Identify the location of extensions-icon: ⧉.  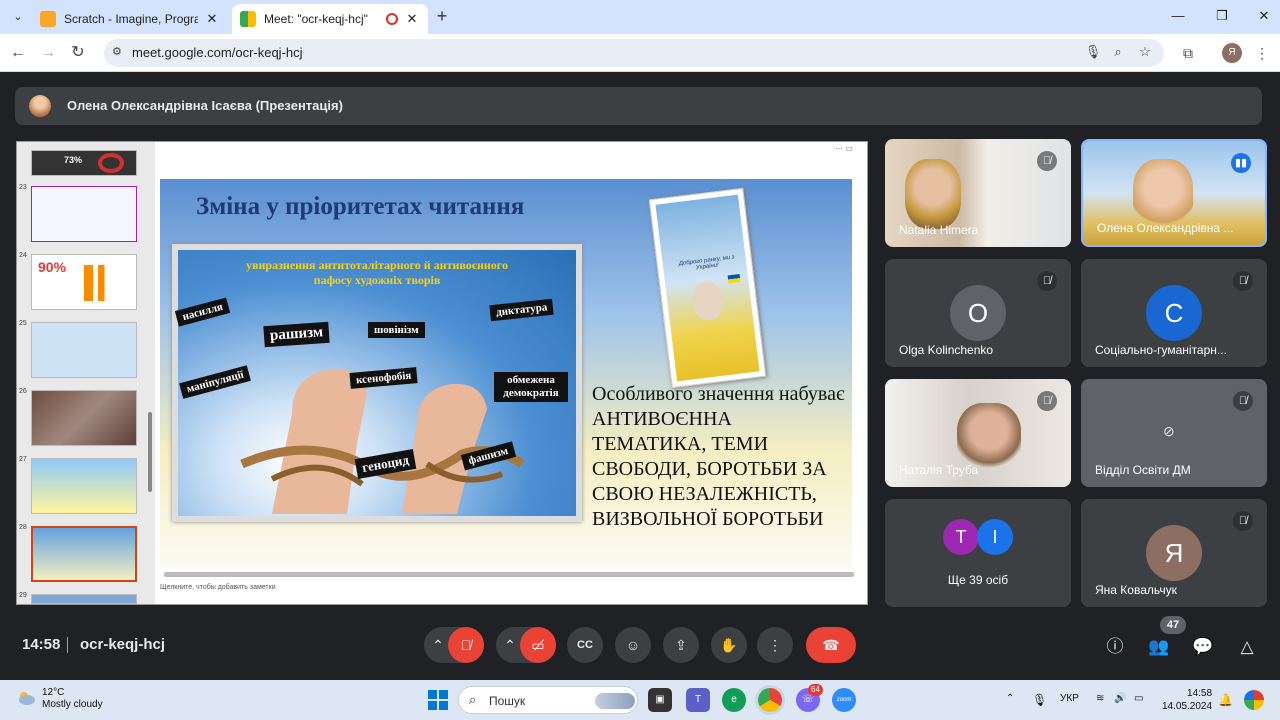
(1188, 53).